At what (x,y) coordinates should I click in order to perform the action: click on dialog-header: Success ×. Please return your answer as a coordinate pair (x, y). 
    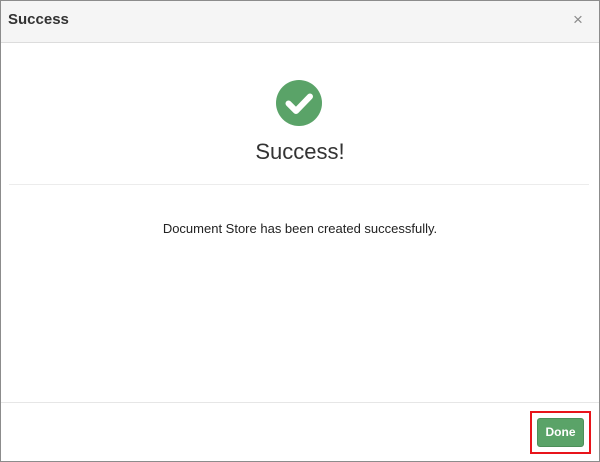
    Looking at the image, I should click on (300, 22).